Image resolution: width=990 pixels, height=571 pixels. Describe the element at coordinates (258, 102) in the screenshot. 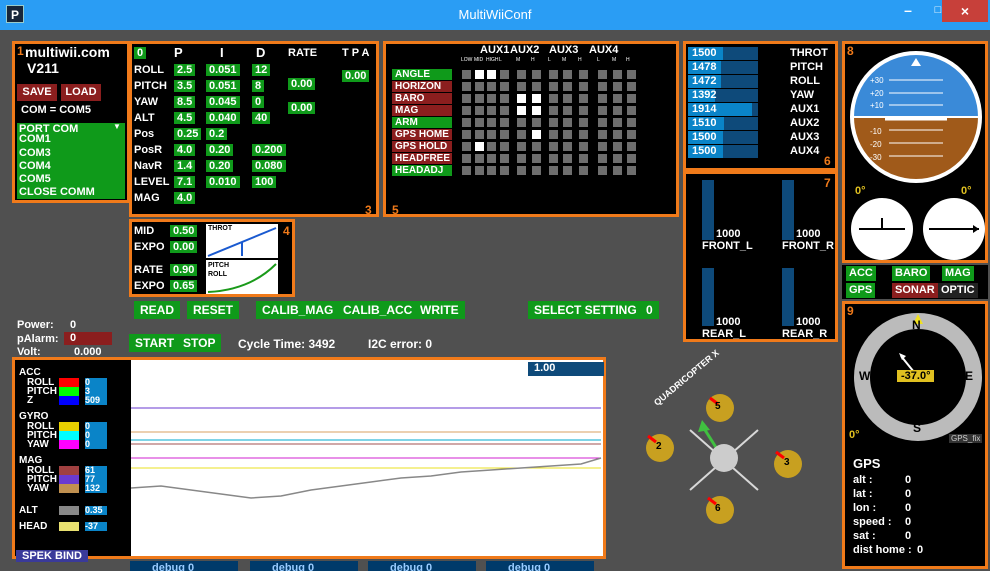

I see `pid-d-field: 0` at that location.